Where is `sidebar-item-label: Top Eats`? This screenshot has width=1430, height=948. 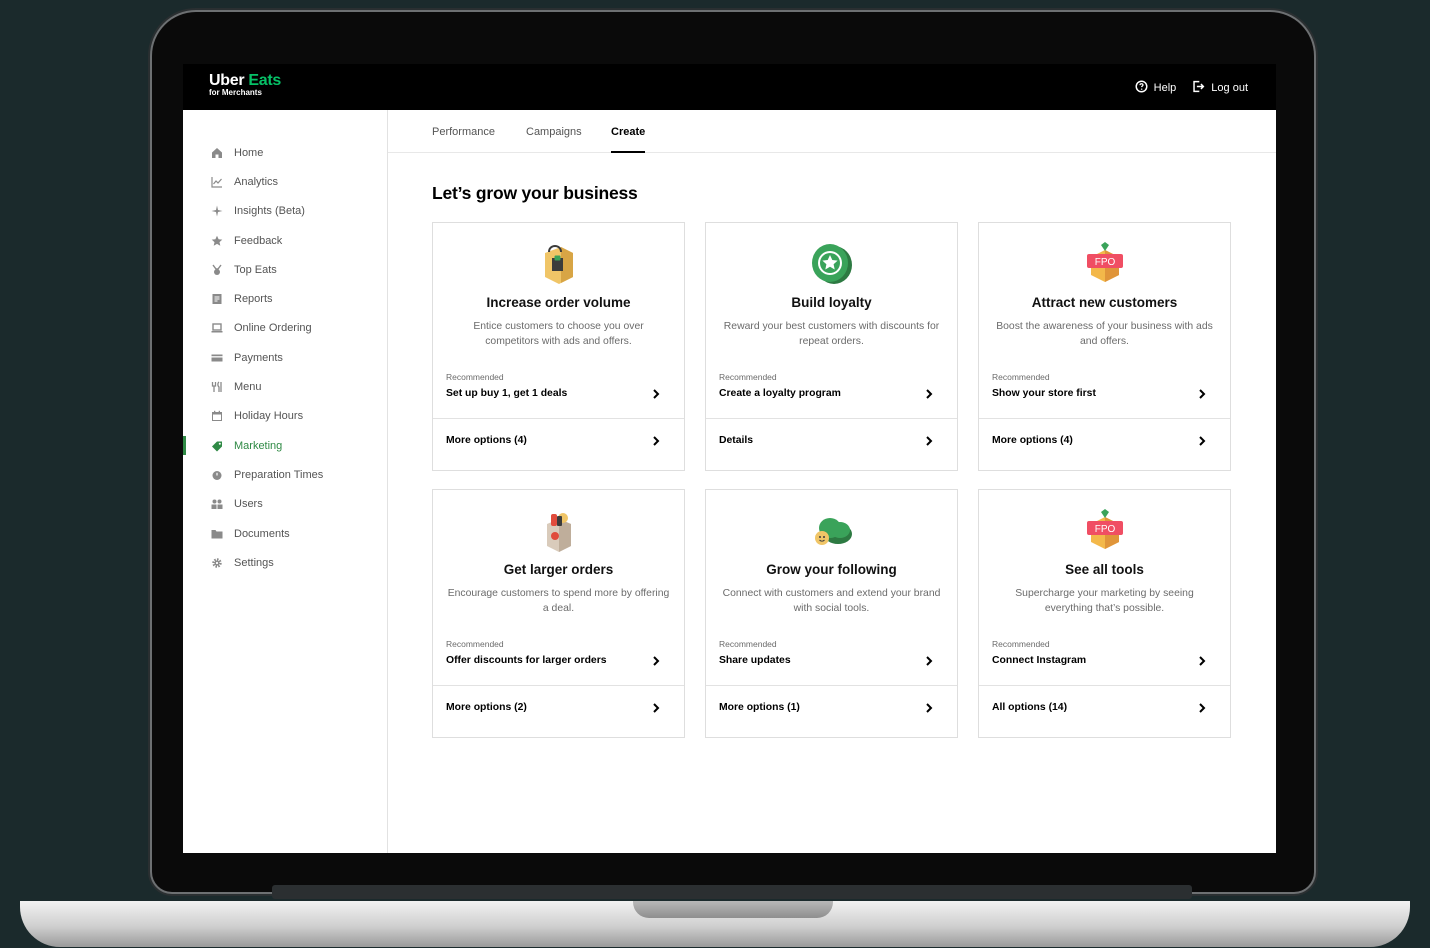
sidebar-item-label: Top Eats is located at coordinates (255, 269).